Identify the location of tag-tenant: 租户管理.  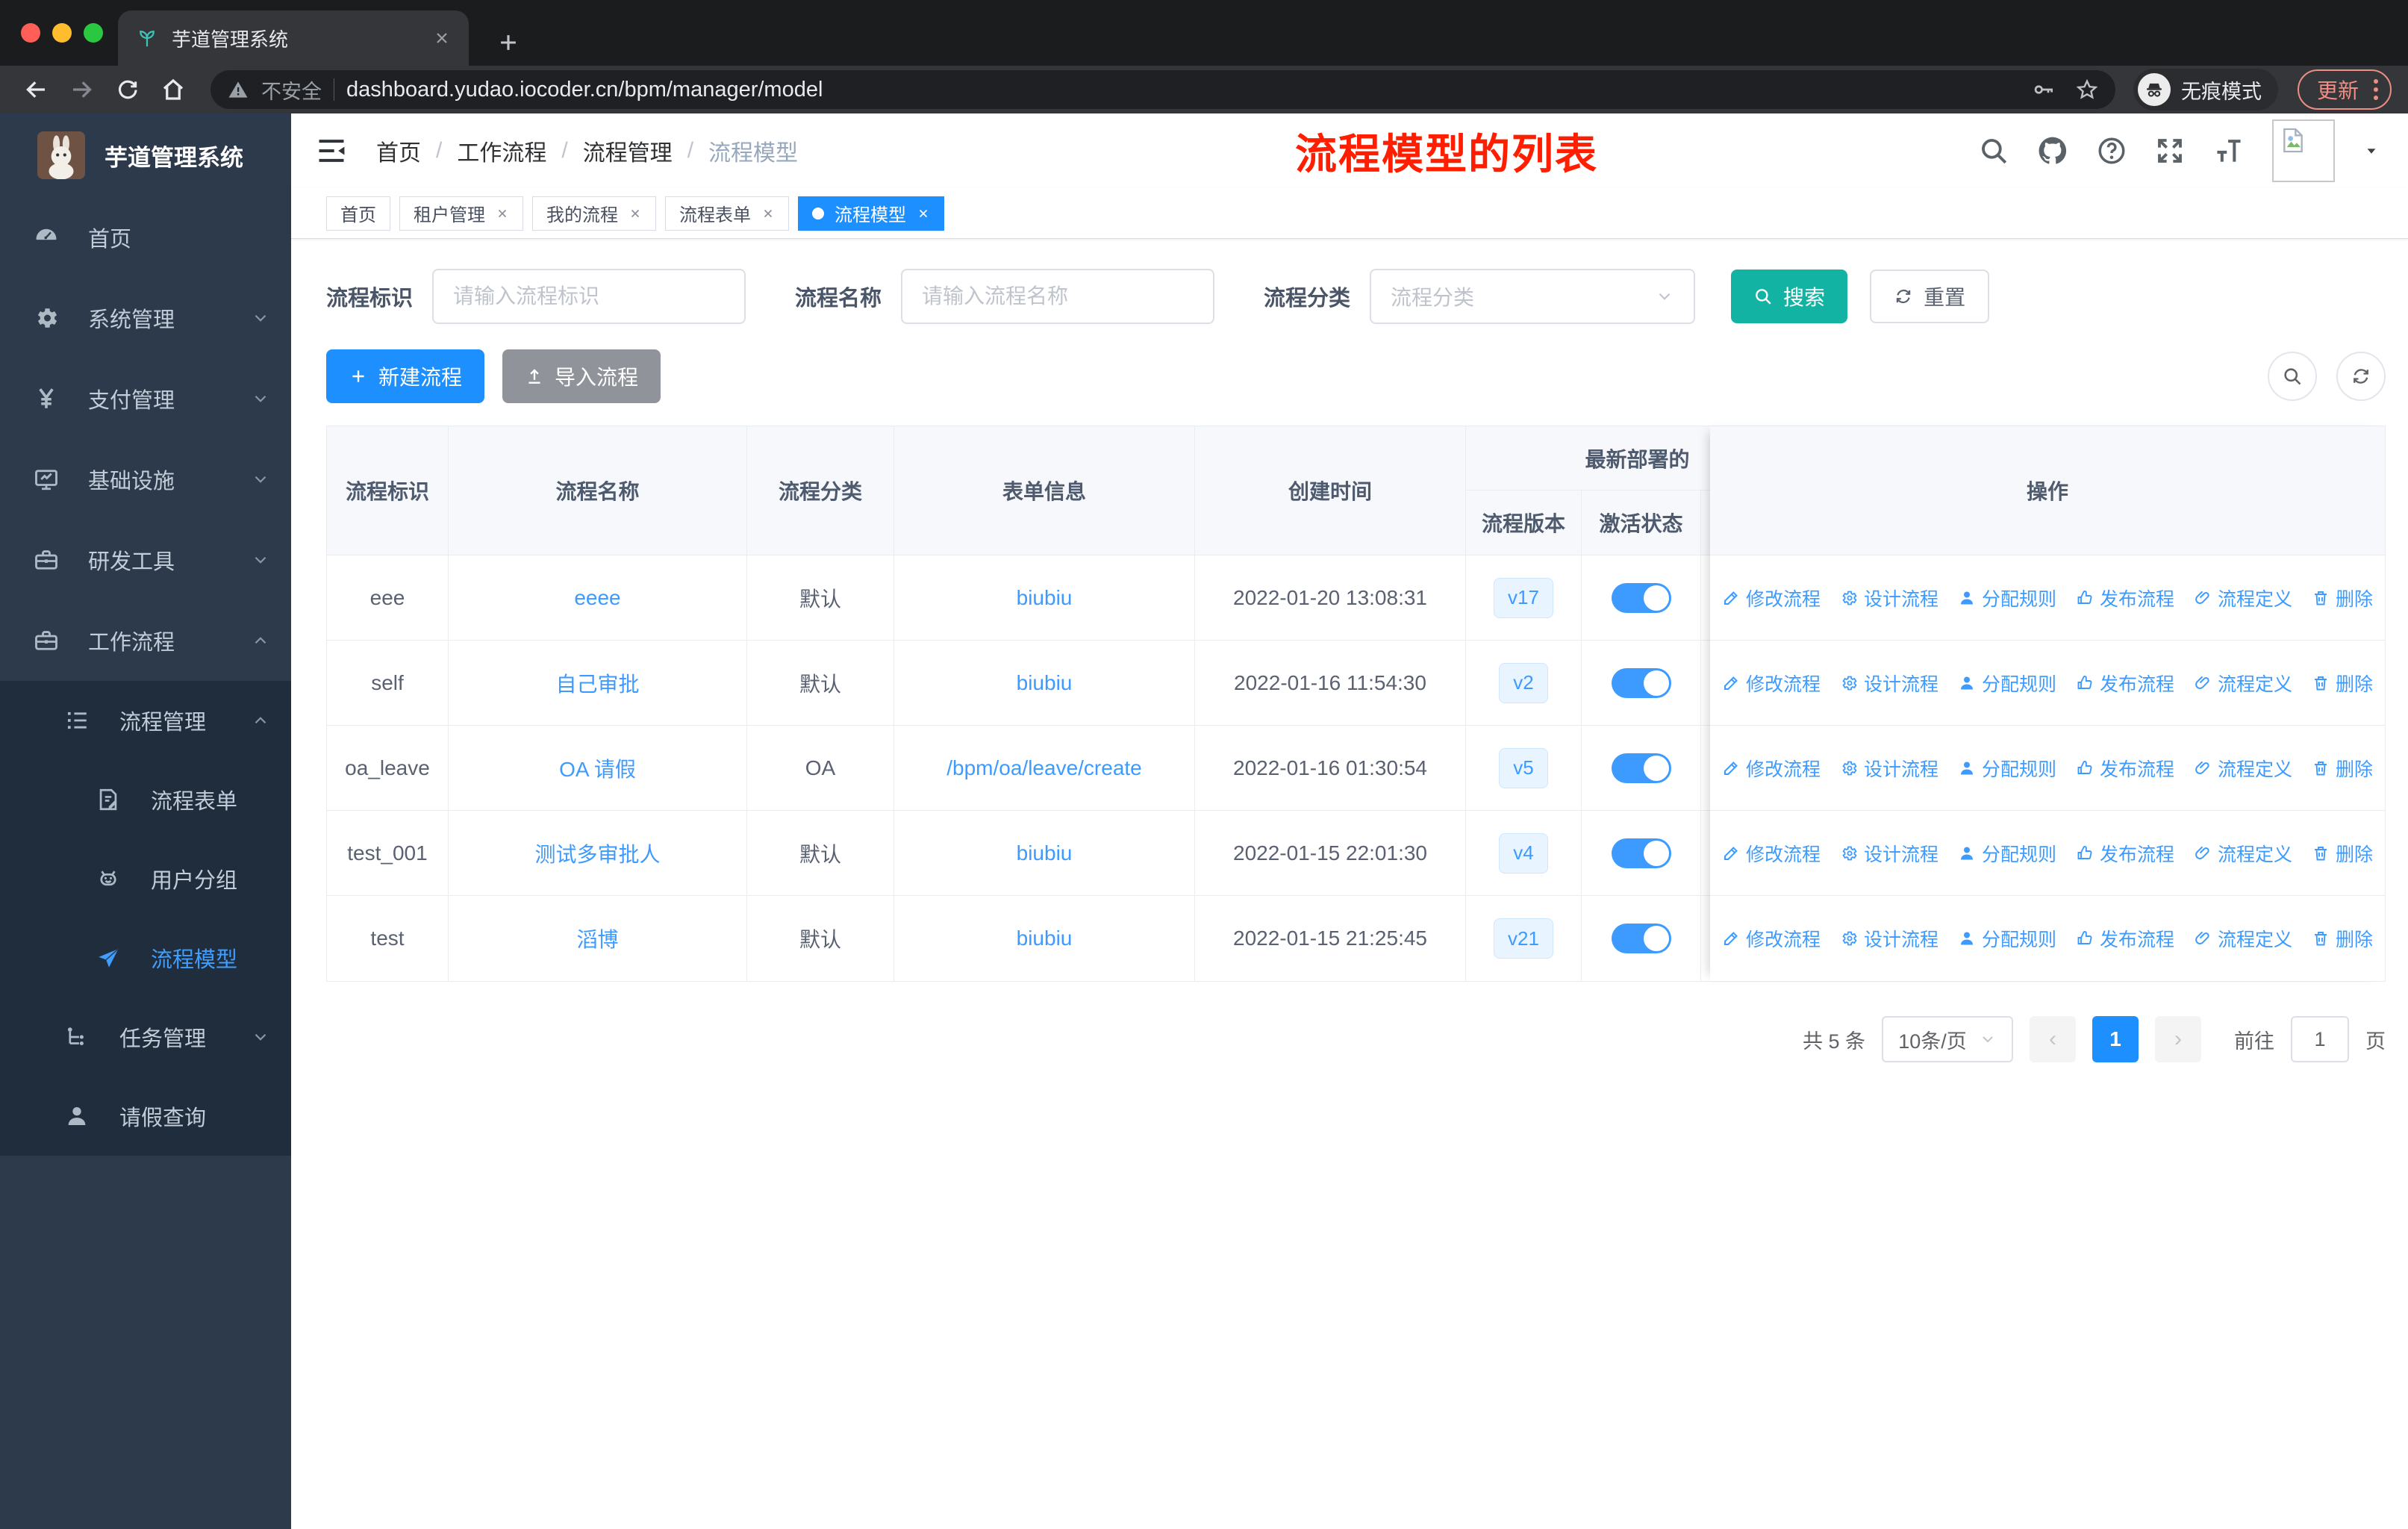
(461, 213).